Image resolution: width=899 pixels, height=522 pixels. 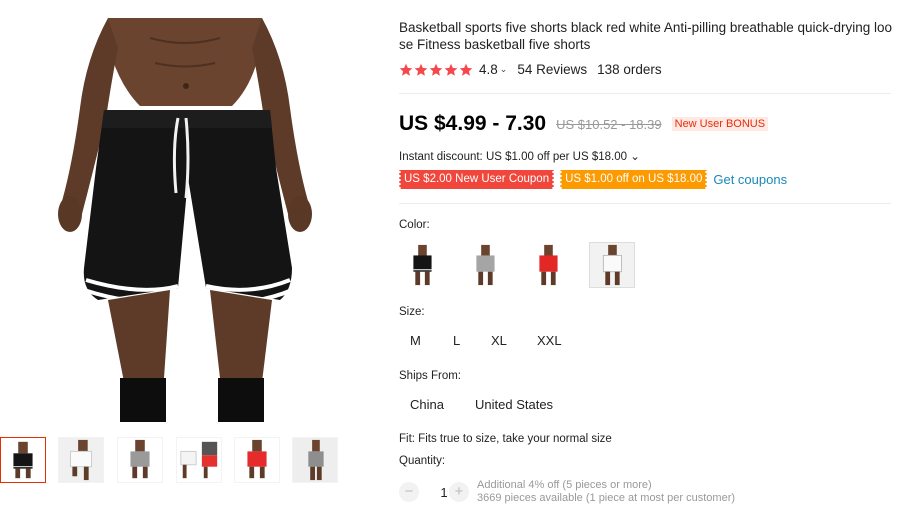 What do you see at coordinates (315, 460) in the screenshot?
I see `thumbnail-grey-shorts-side` at bounding box center [315, 460].